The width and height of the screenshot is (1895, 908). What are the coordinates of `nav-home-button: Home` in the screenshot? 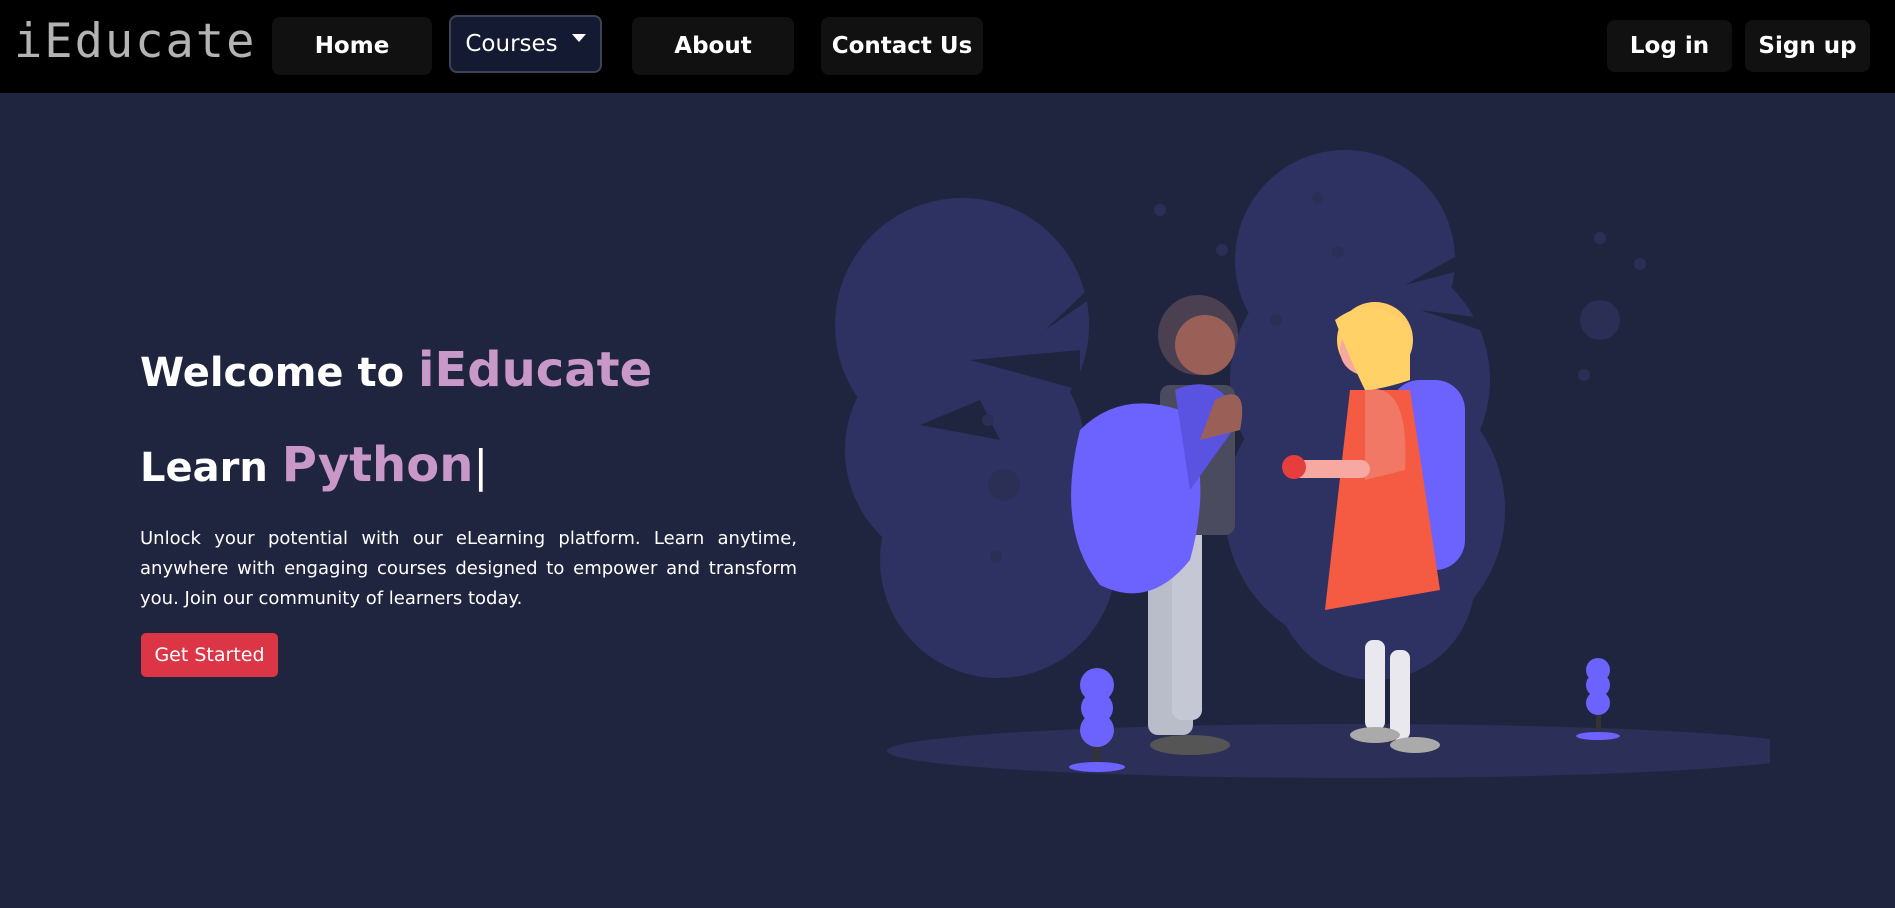 It's located at (352, 46).